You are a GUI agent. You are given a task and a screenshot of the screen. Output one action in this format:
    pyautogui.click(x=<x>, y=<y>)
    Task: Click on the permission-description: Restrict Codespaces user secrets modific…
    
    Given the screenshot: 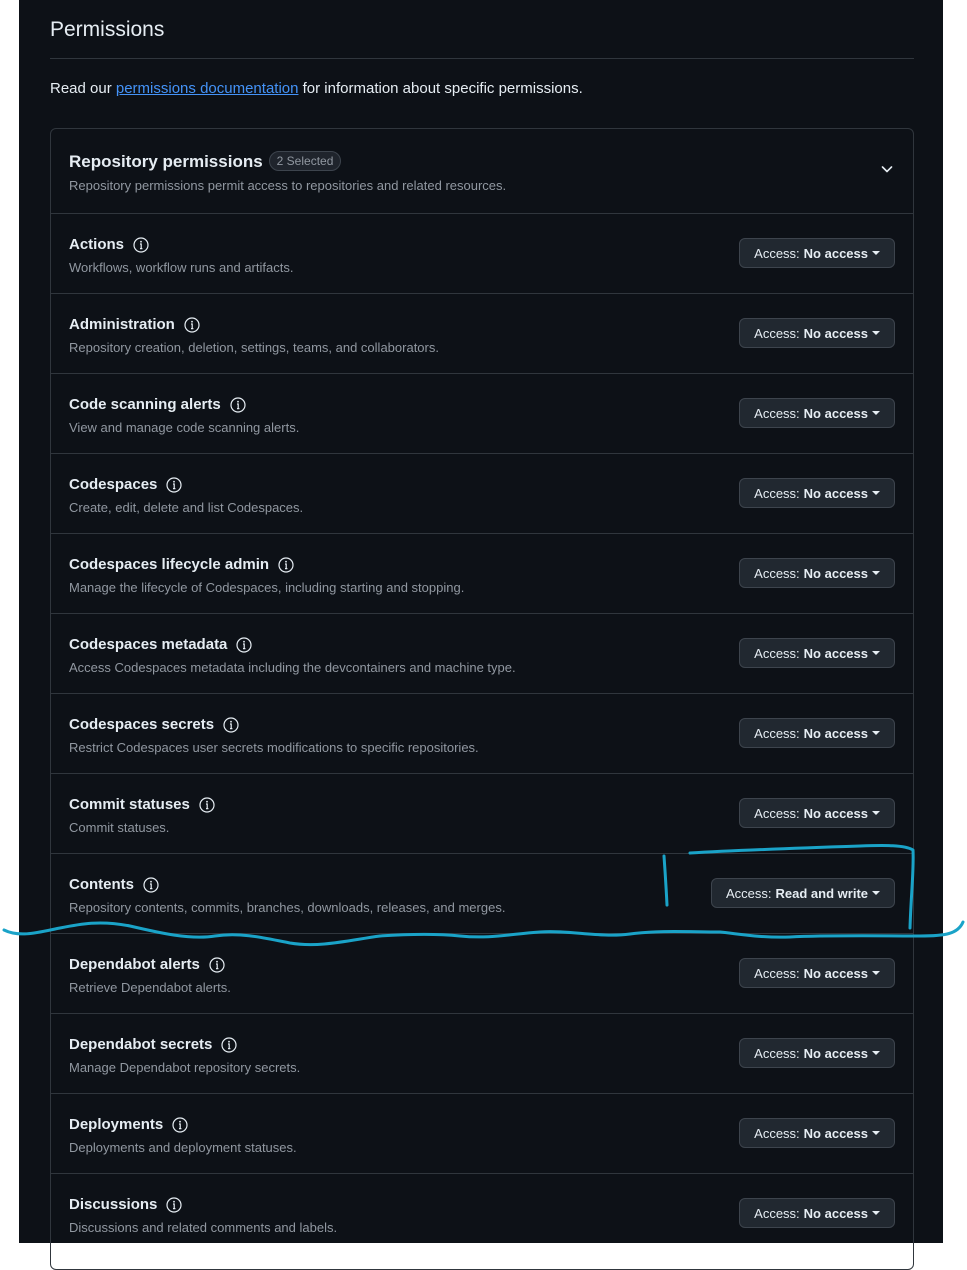 What is the action you would take?
    pyautogui.click(x=274, y=747)
    